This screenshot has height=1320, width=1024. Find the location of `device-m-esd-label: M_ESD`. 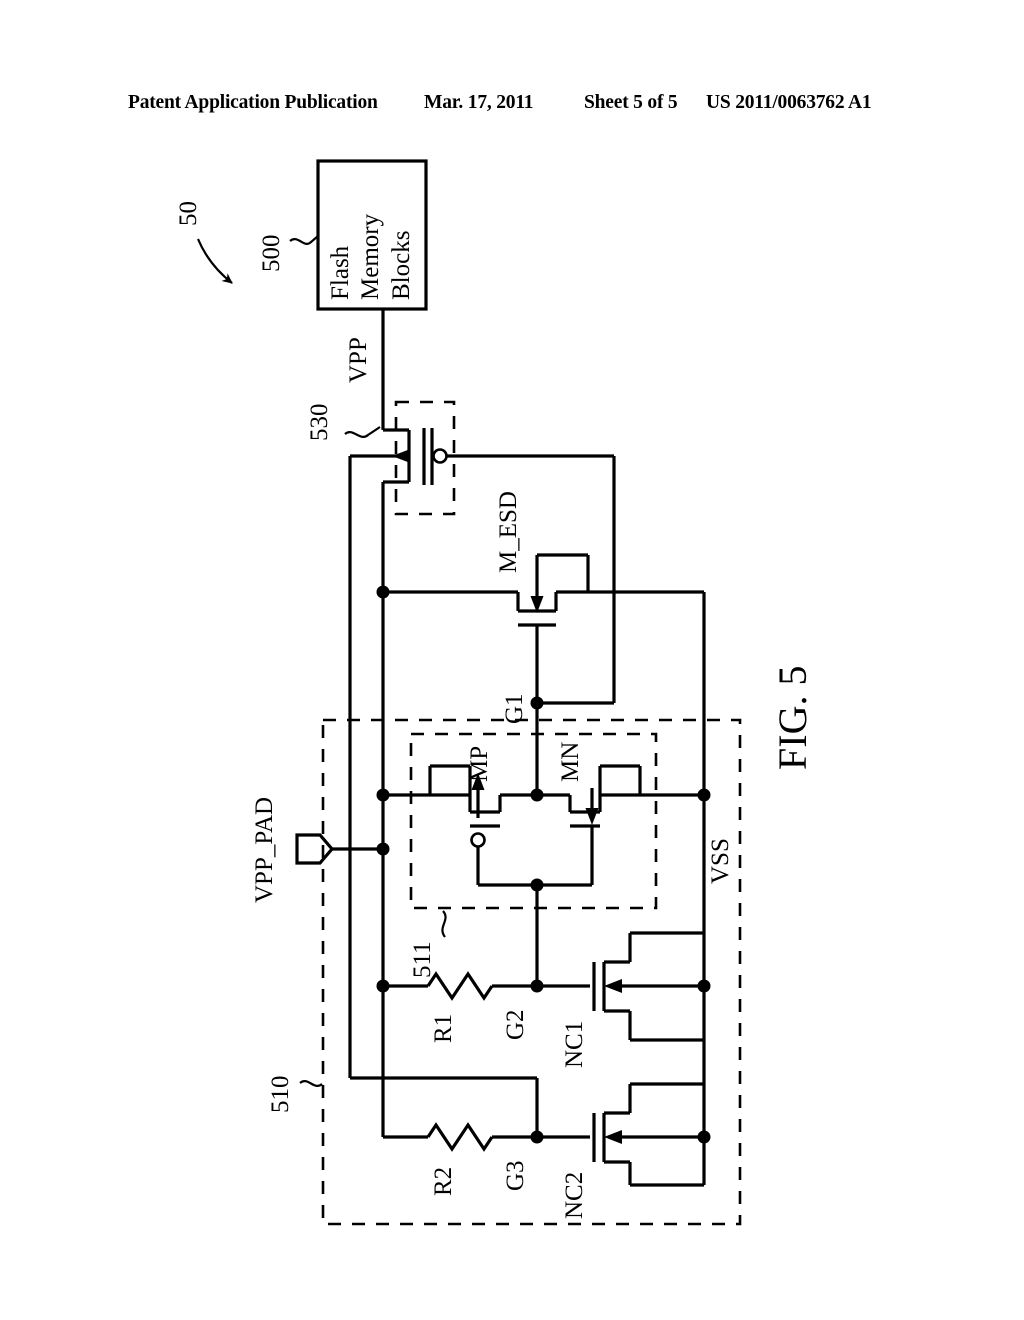

device-m-esd-label: M_ESD is located at coordinates (508, 532).